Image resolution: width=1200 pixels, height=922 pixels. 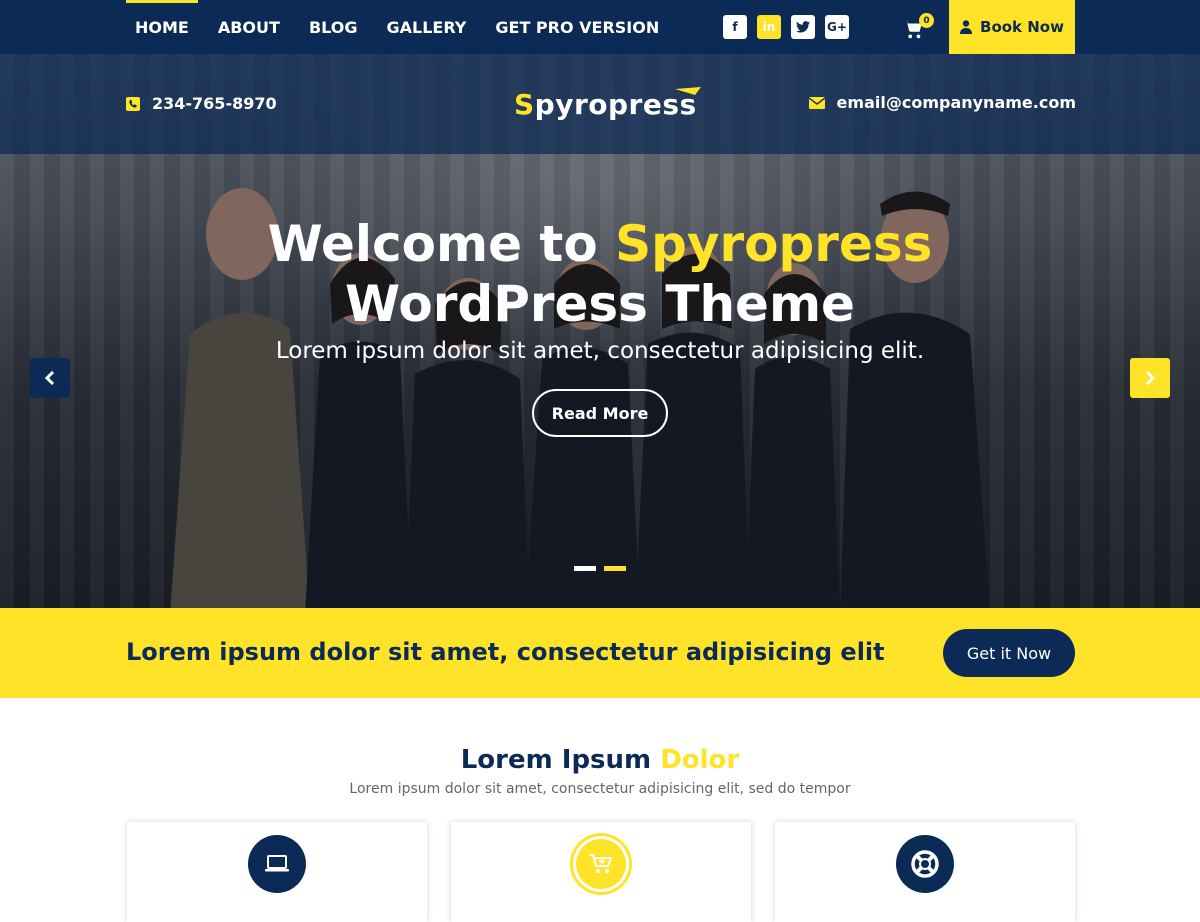 What do you see at coordinates (162, 27) in the screenshot?
I see `nav-item-home: HOME` at bounding box center [162, 27].